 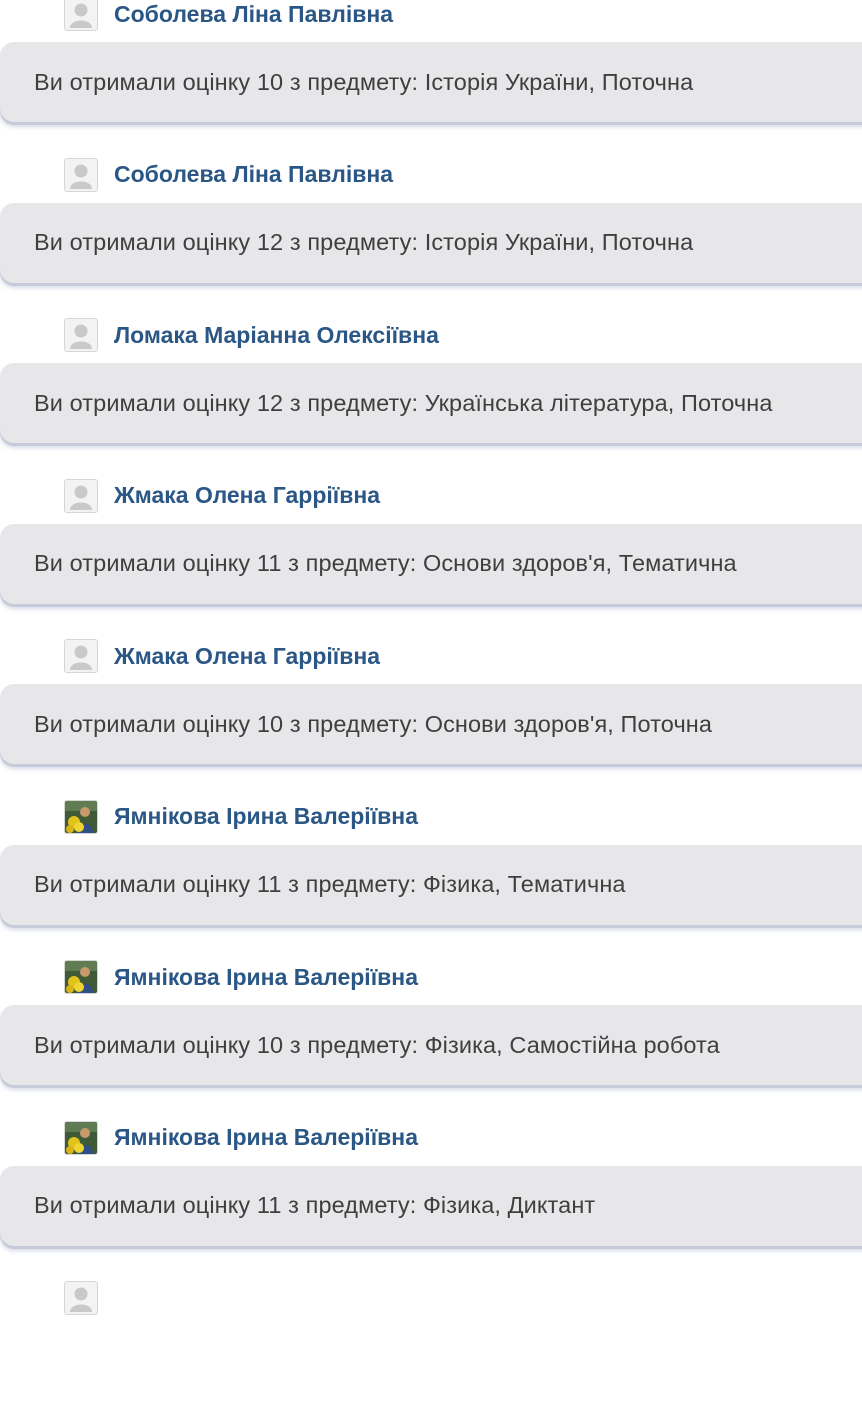 I want to click on sender-row: Ломака Маріанна Олексіївна, so click(x=251, y=335).